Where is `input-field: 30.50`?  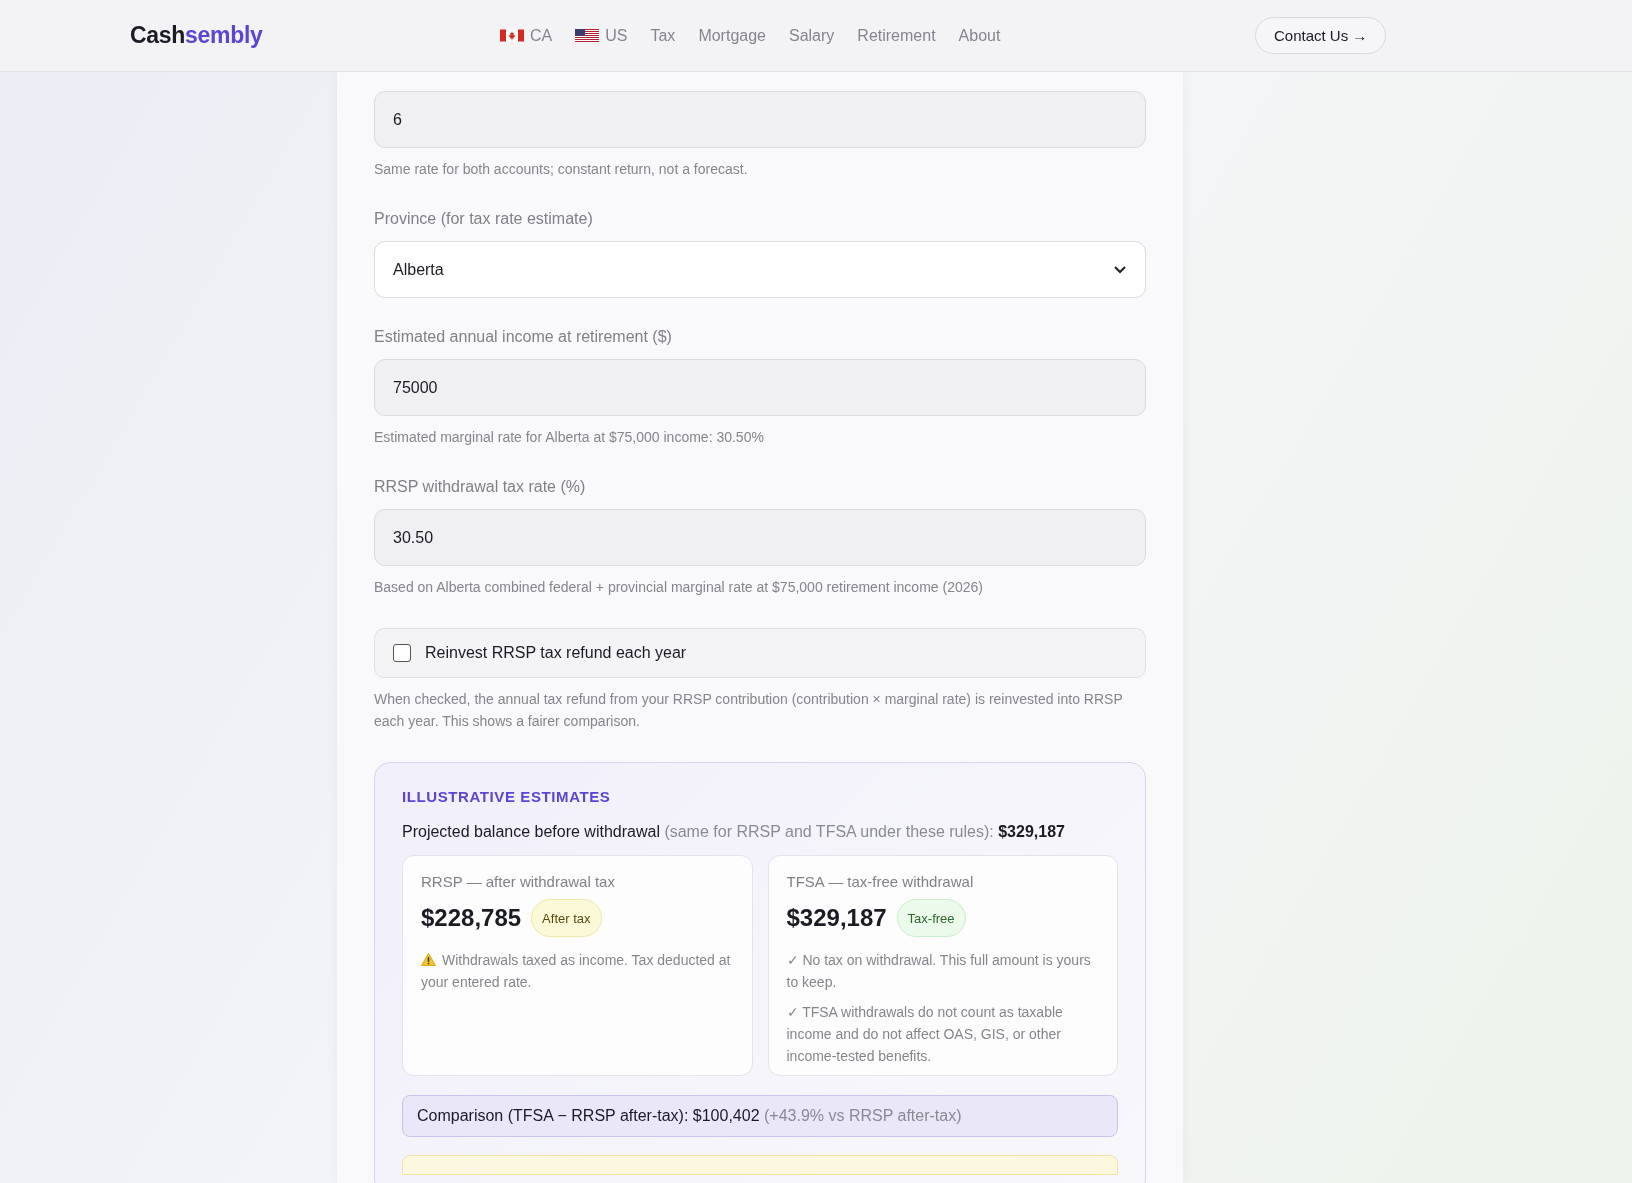
input-field: 30.50 is located at coordinates (760, 537).